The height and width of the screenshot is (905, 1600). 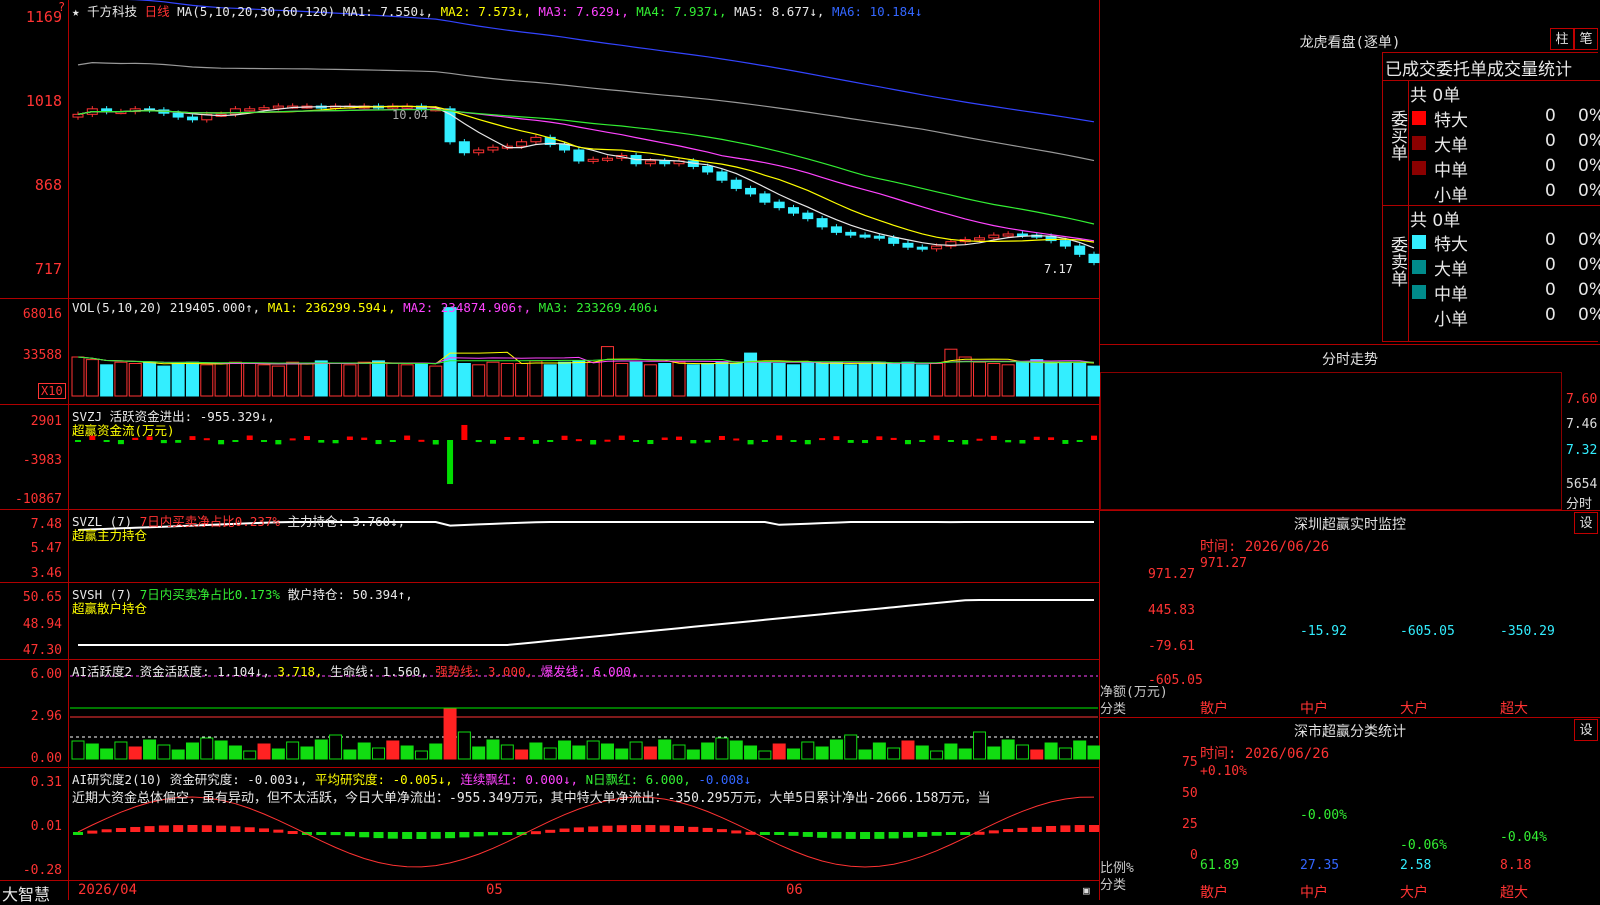 I want to click on cls-settings-button: 设, so click(x=1586, y=730).